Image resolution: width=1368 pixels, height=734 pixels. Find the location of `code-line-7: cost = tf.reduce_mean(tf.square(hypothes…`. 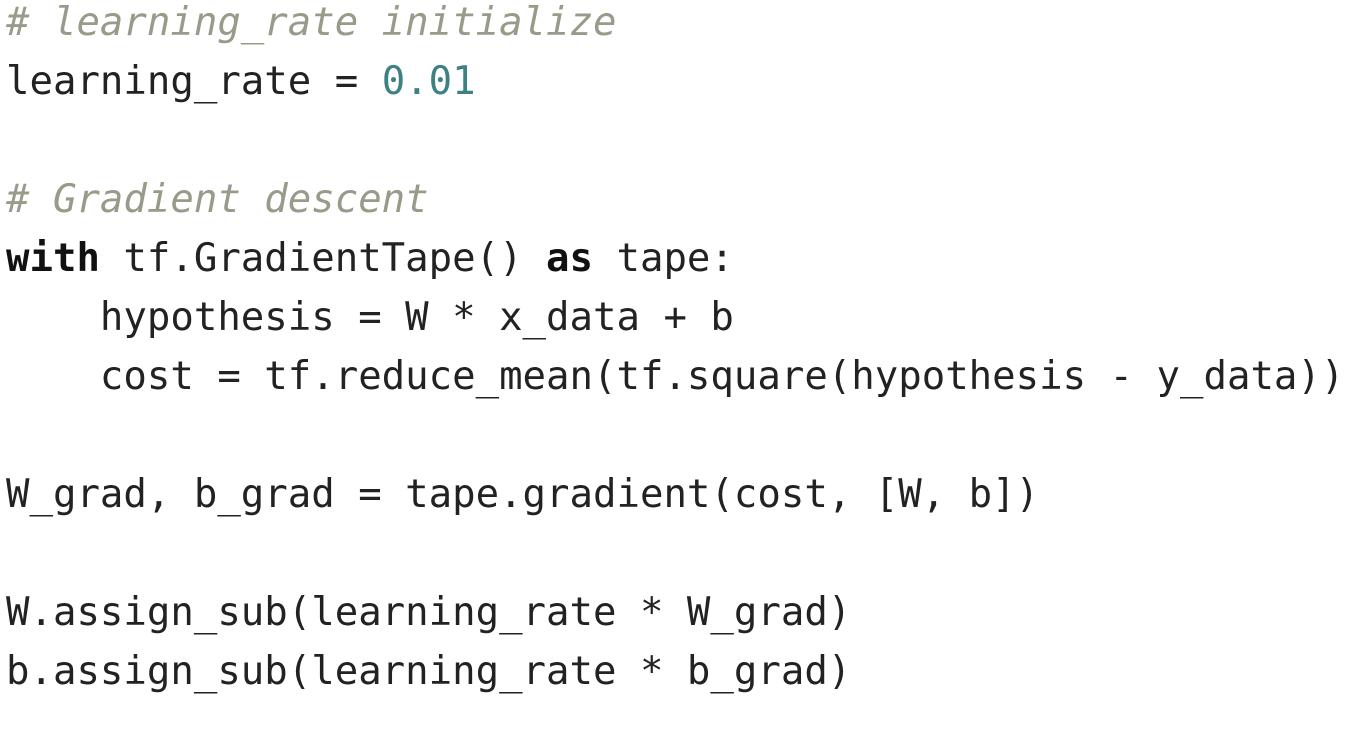

code-line-7: cost = tf.reduce_mean(tf.square(hypothes… is located at coordinates (687, 376).